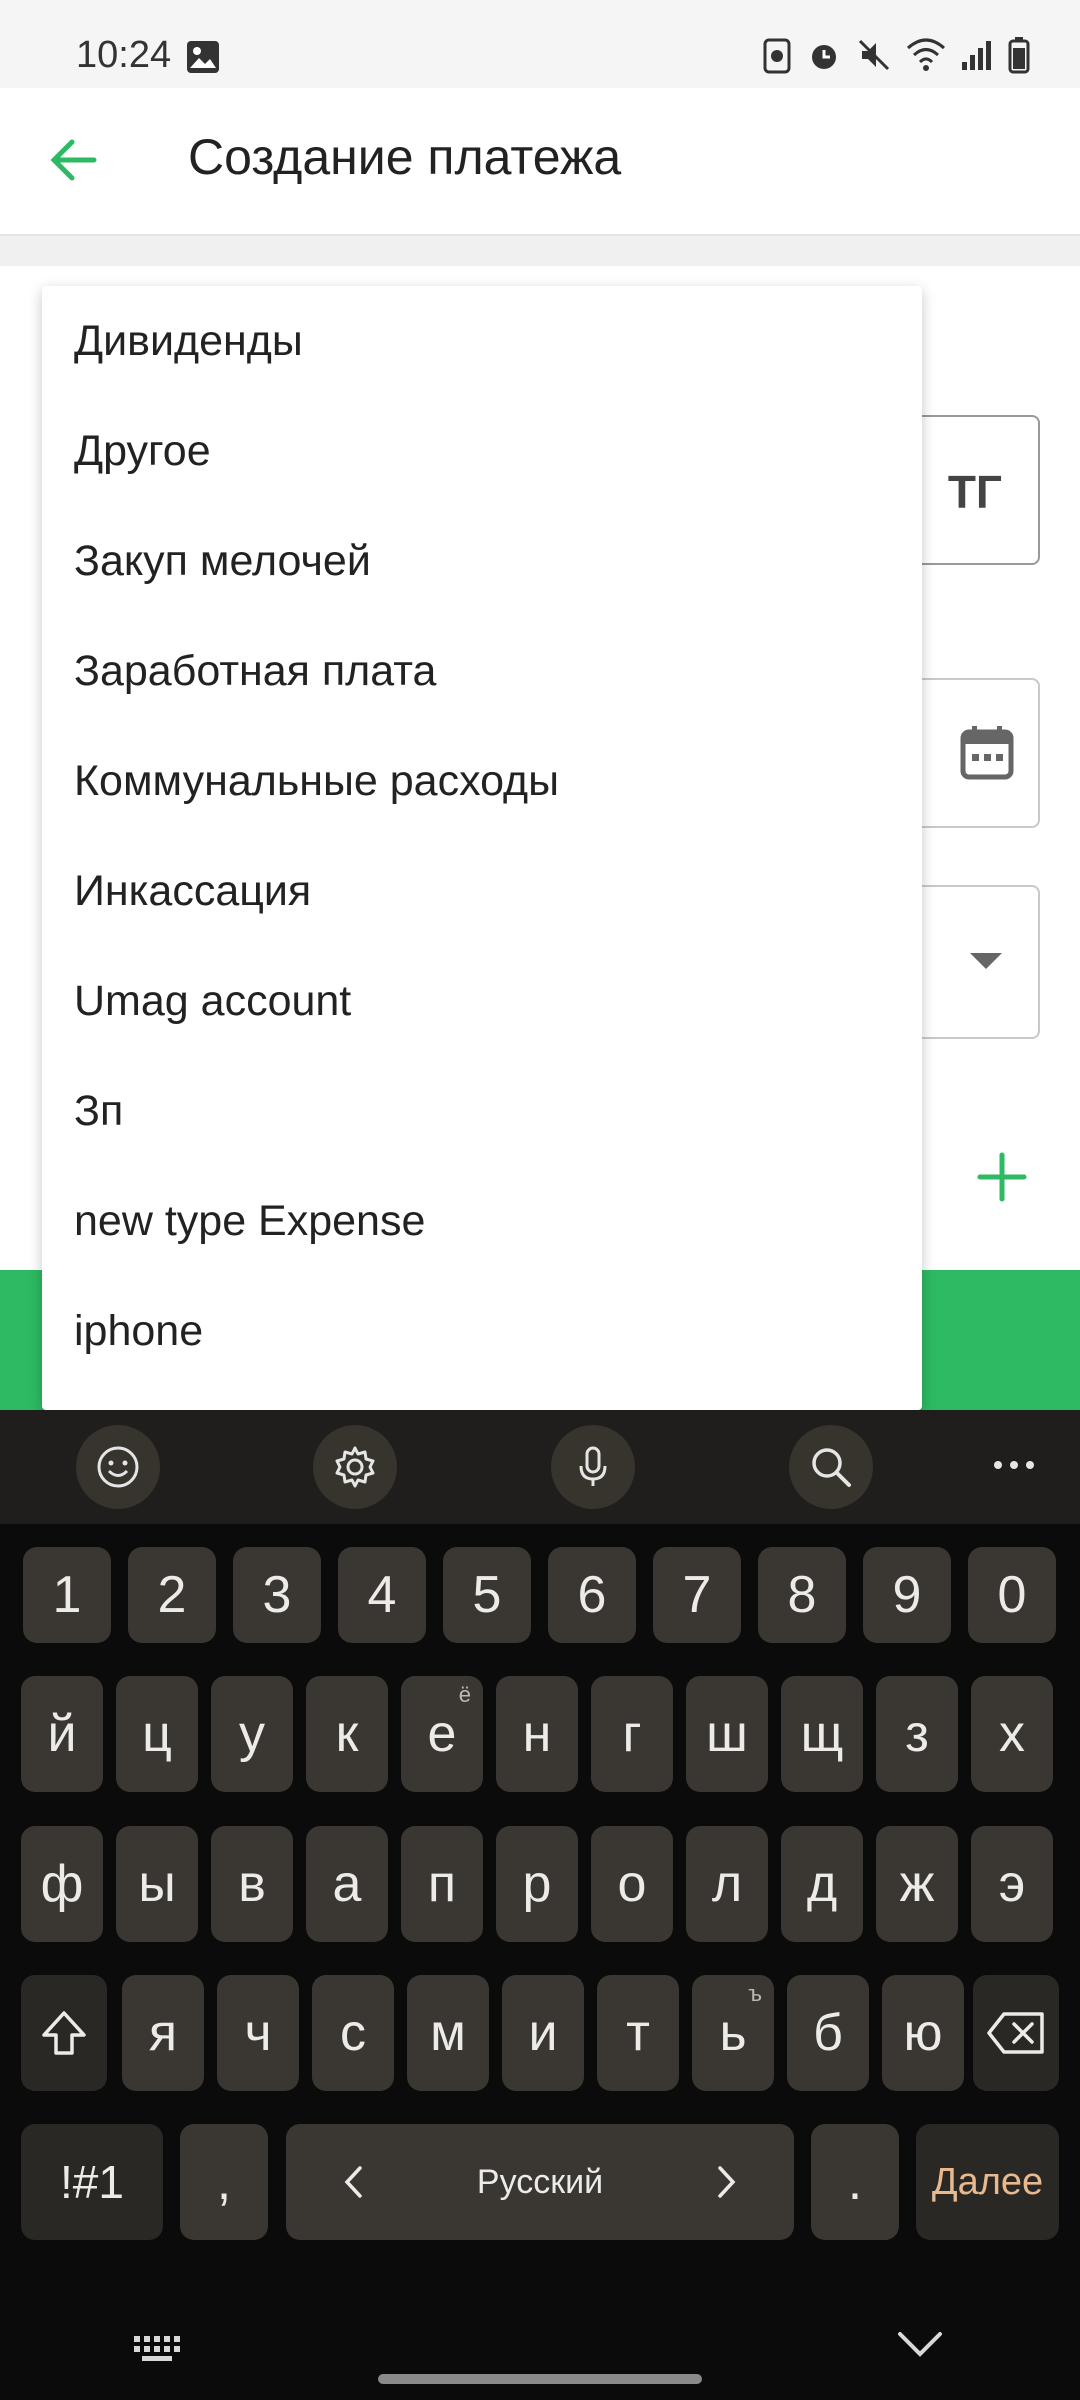 This screenshot has height=2400, width=1080. I want to click on battery-icon, so click(1019, 55).